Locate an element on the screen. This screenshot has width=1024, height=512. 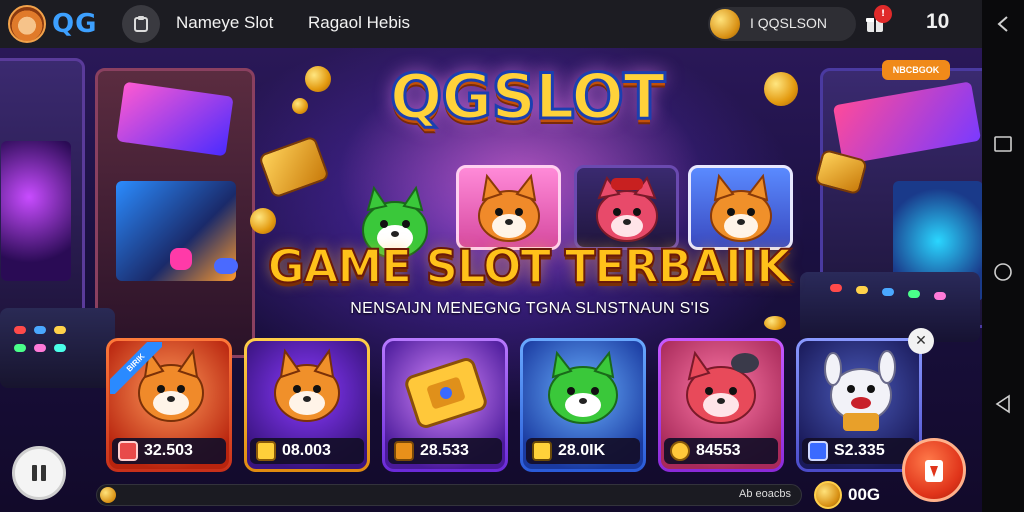
chest-icon is located at coordinates (404, 451).